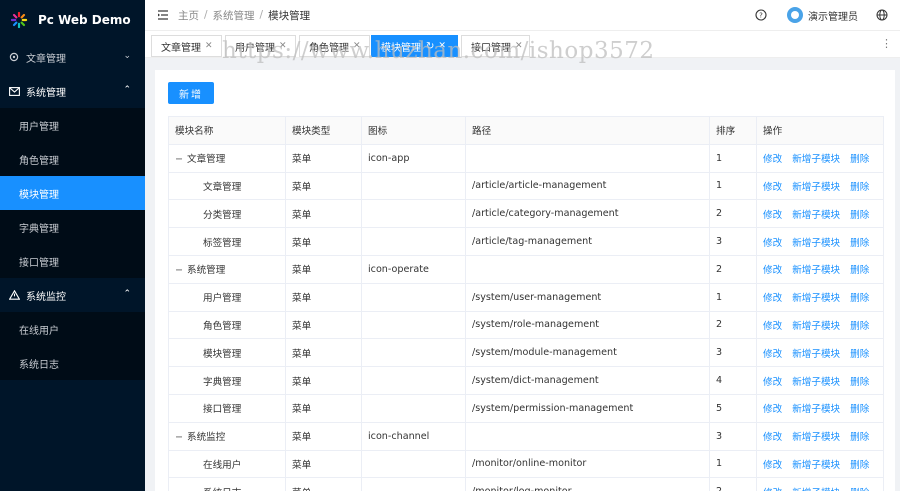 The image size is (900, 491). What do you see at coordinates (222, 215) in the screenshot?
I see `module-name: 分类管理` at bounding box center [222, 215].